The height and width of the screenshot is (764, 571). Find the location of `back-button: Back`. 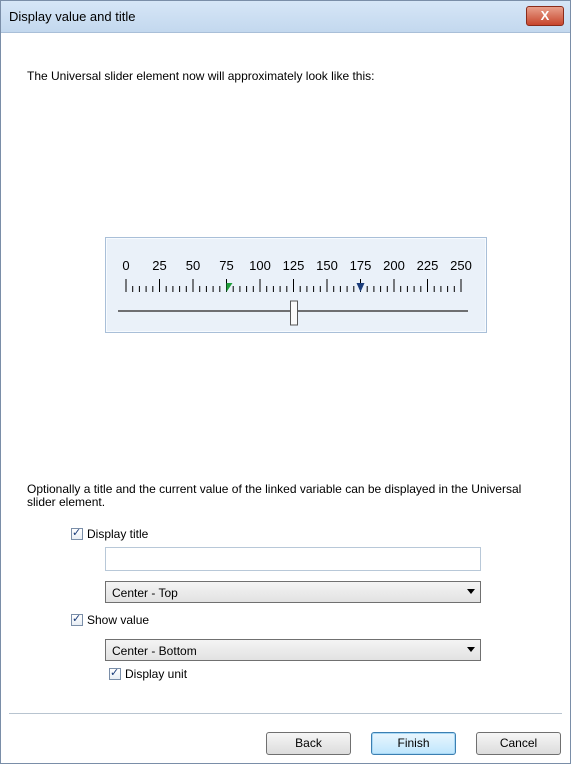

back-button: Back is located at coordinates (308, 743).